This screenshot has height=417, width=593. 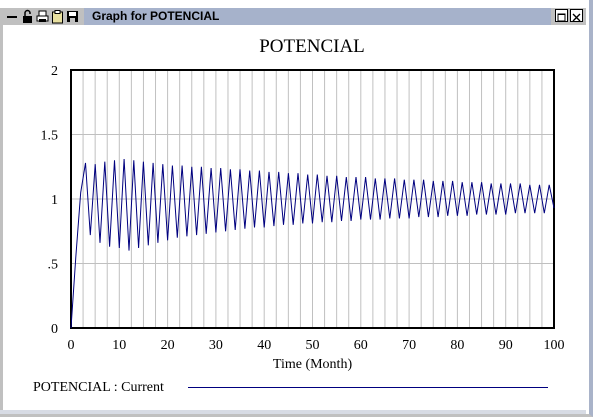 What do you see at coordinates (506, 345) in the screenshot?
I see `x-tick-label: 90` at bounding box center [506, 345].